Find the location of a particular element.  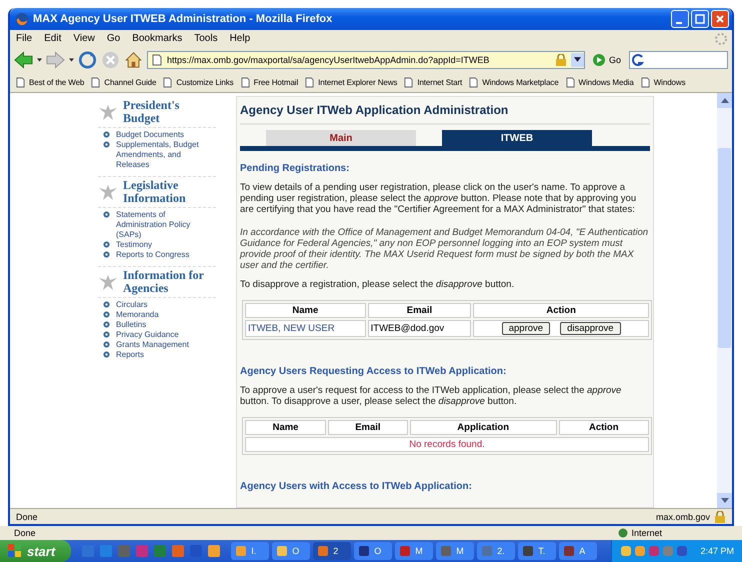

search-engine-icon is located at coordinates (638, 60).